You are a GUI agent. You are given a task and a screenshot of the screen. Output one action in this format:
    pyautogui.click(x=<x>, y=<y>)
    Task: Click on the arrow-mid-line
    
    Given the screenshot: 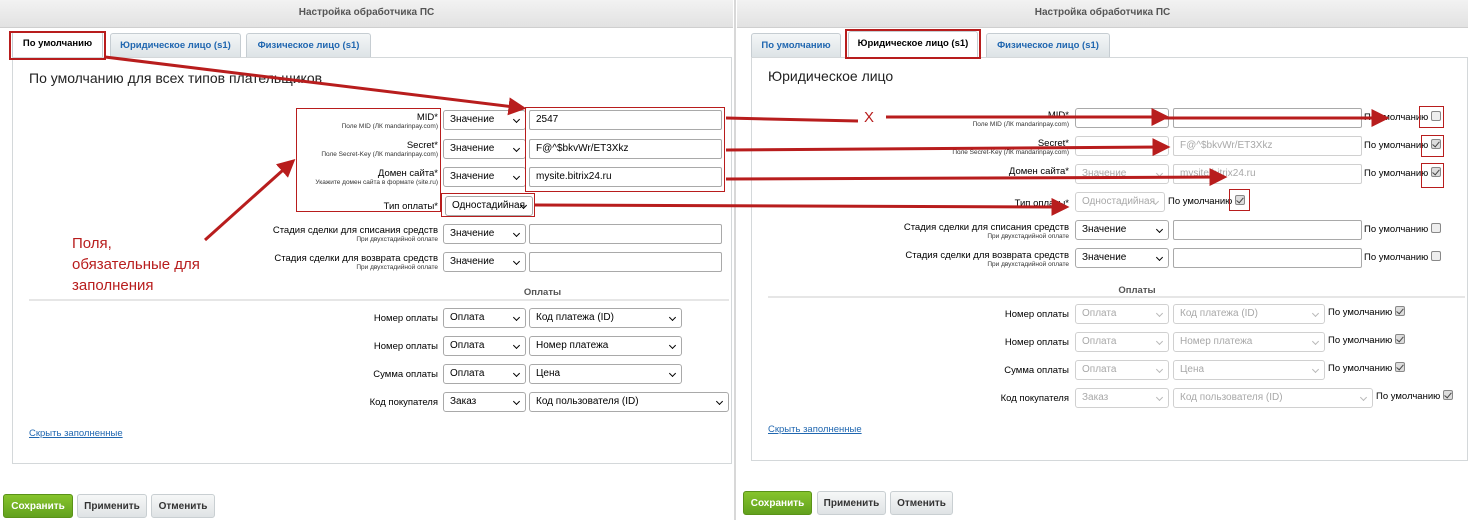 What is the action you would take?
    pyautogui.click(x=792, y=119)
    